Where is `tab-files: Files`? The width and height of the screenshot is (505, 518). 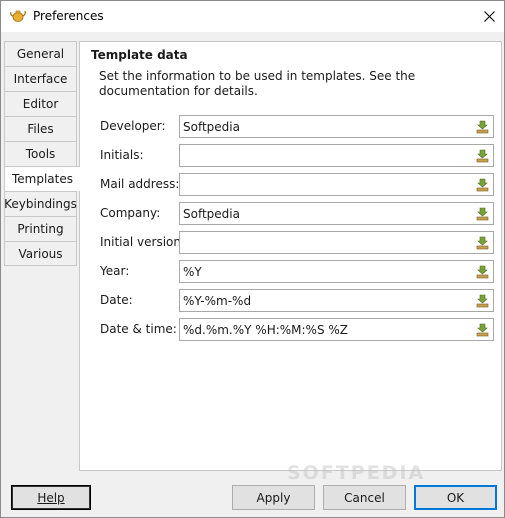
tab-files: Files is located at coordinates (40, 128).